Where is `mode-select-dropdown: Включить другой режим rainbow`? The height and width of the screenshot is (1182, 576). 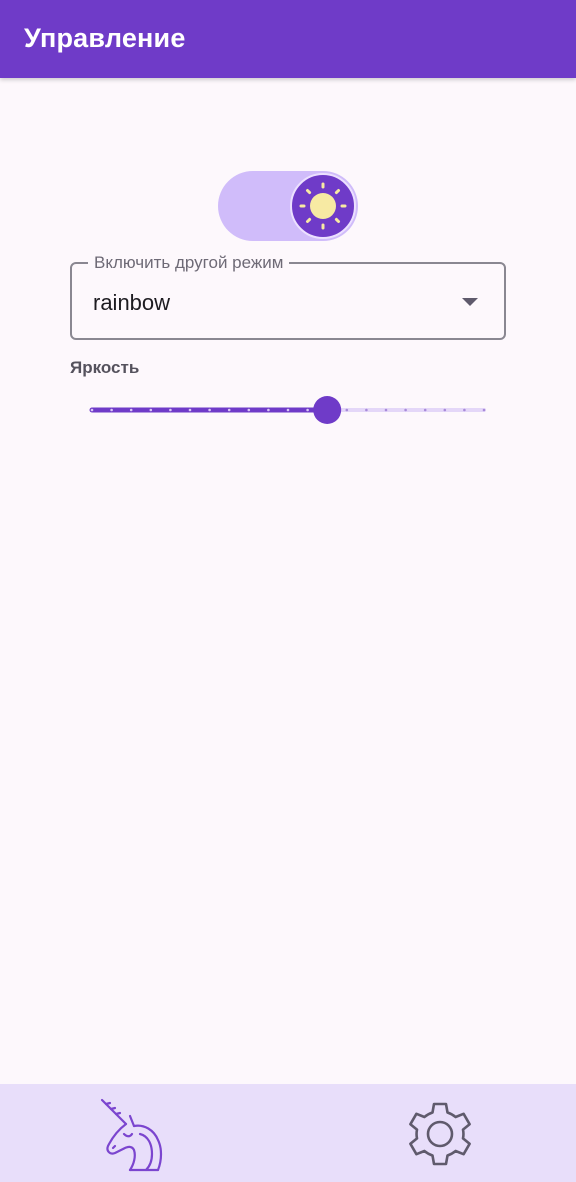 mode-select-dropdown: Включить другой режим rainbow is located at coordinates (288, 296).